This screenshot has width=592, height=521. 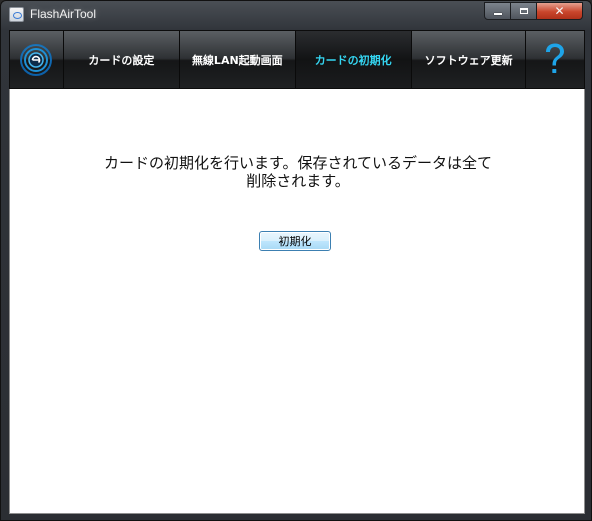 I want to click on initialize-button: 初期化, so click(x=295, y=241).